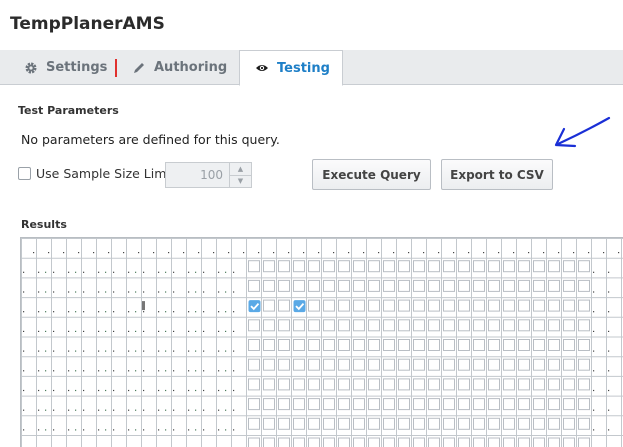  Describe the element at coordinates (240, 182) in the screenshot. I see `spinner-down-icon: ▼` at that location.